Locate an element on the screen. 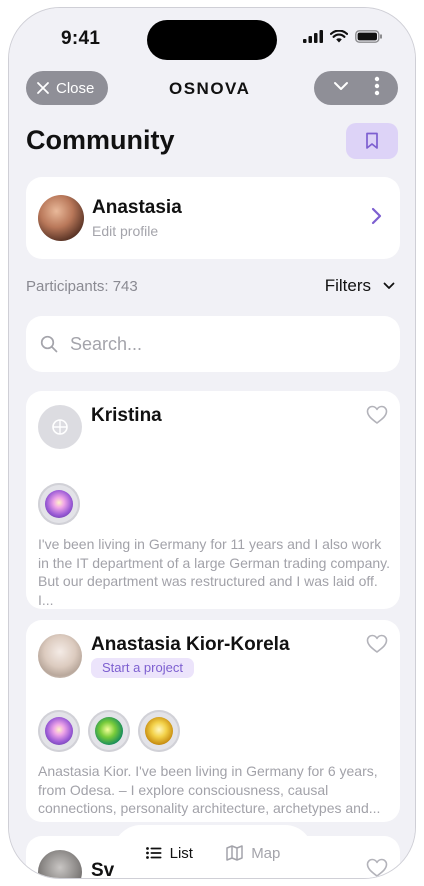  collapse-button is located at coordinates (341, 88).